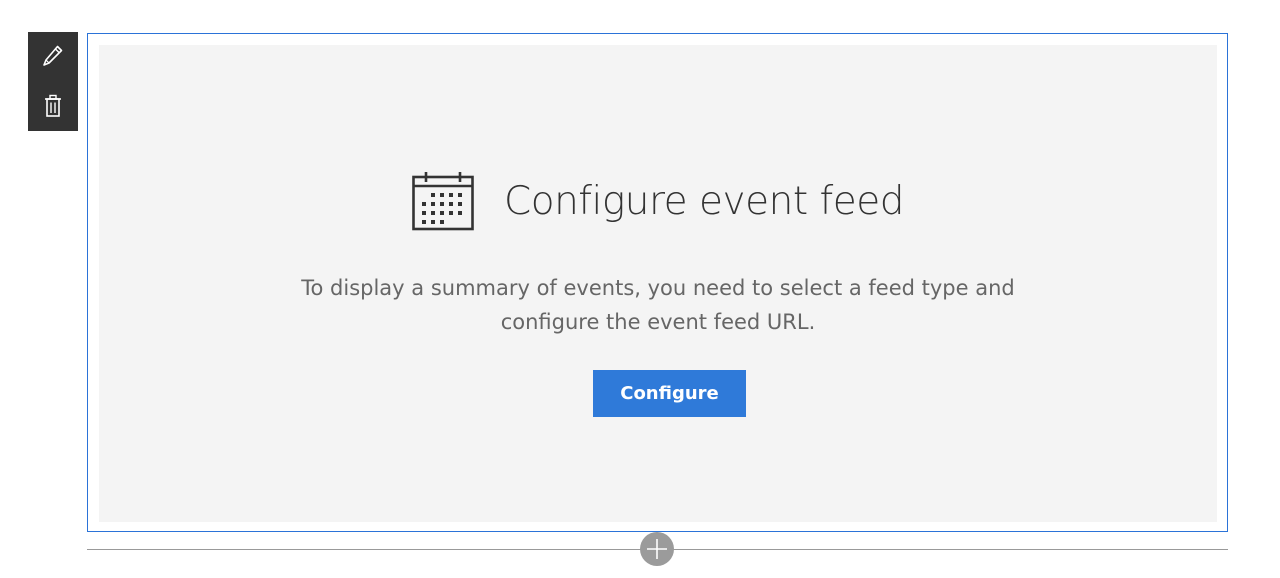 This screenshot has height=578, width=1280. I want to click on delete-webpart-button, so click(53, 106).